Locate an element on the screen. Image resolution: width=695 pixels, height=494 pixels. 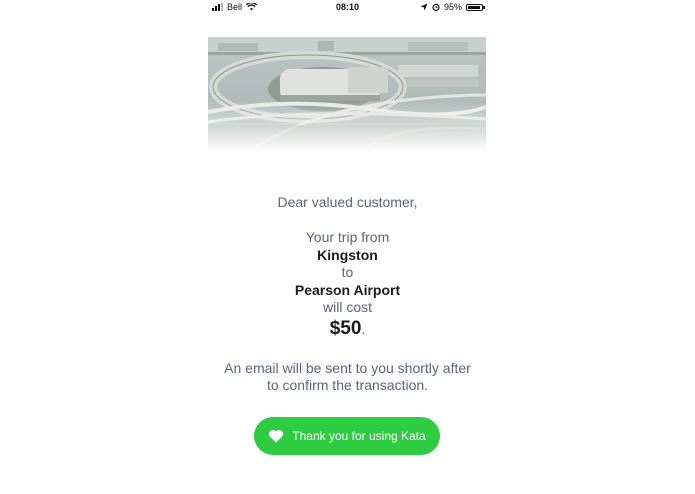
will-cost-label: will cost is located at coordinates (347, 307).